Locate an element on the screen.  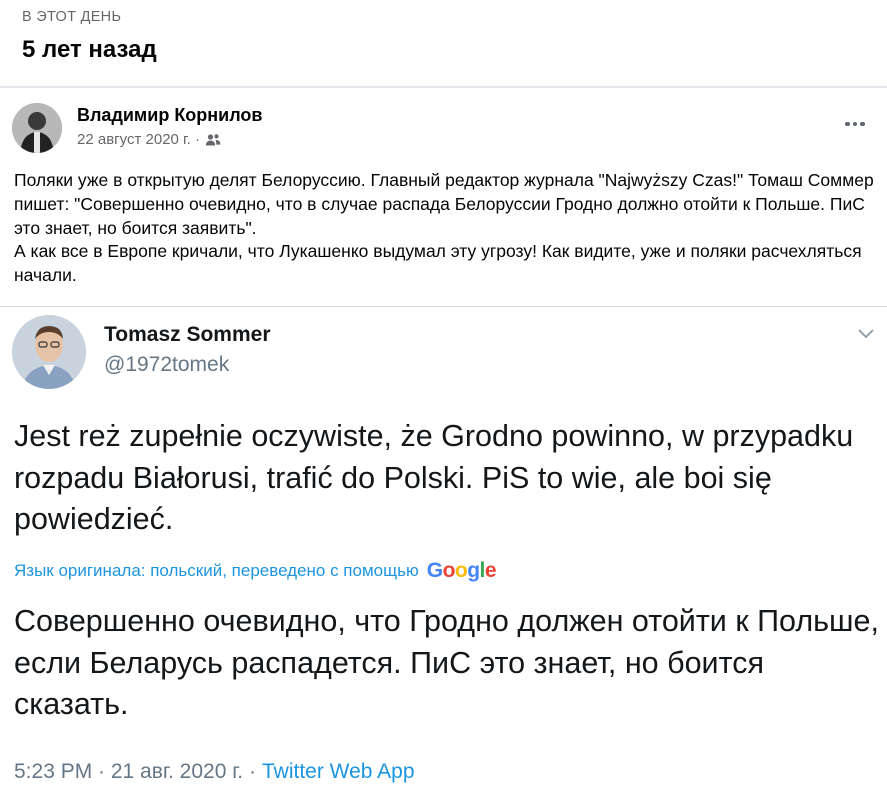
tweet-source-link: Twitter Web App is located at coordinates (338, 772).